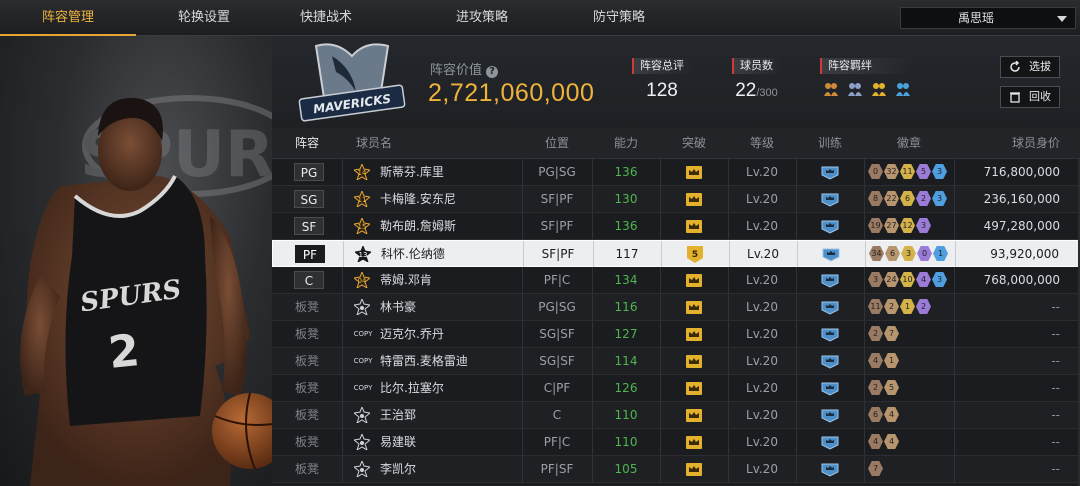 The image size is (1080, 486). I want to click on badge-hex: 19, so click(875, 225).